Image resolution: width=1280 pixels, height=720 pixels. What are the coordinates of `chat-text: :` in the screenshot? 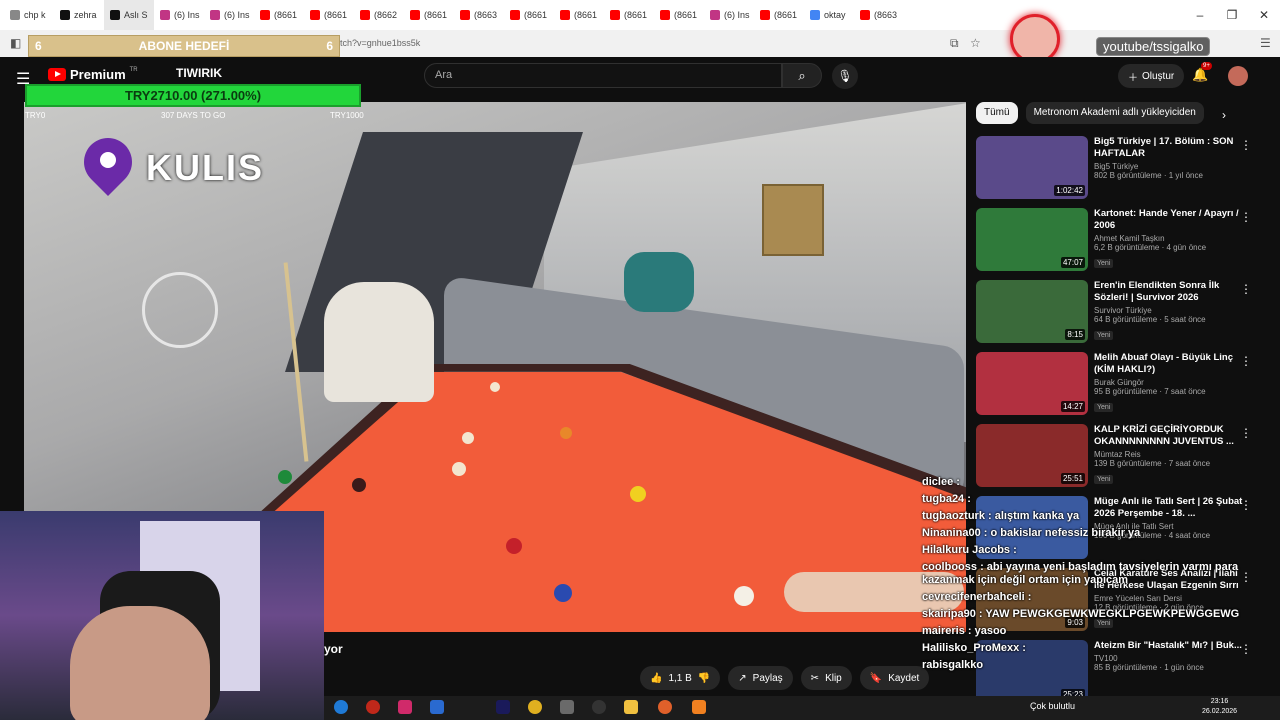 It's located at (1024, 648).